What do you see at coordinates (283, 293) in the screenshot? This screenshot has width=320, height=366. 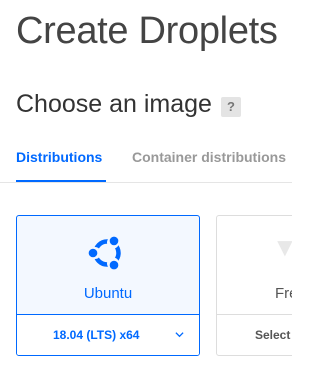 I see `card-name-freebsd: Fre` at bounding box center [283, 293].